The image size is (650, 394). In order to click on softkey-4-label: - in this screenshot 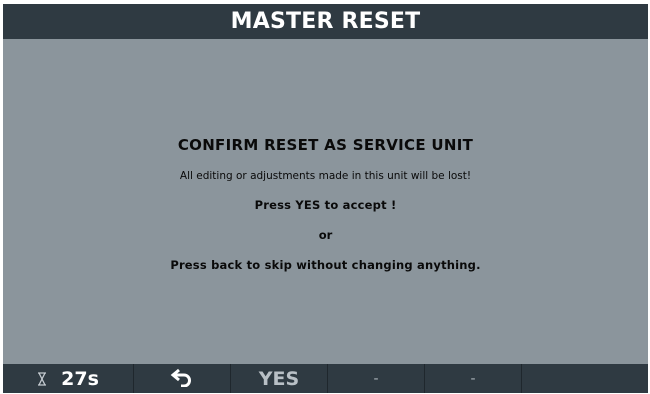, I will do `click(376, 378)`.